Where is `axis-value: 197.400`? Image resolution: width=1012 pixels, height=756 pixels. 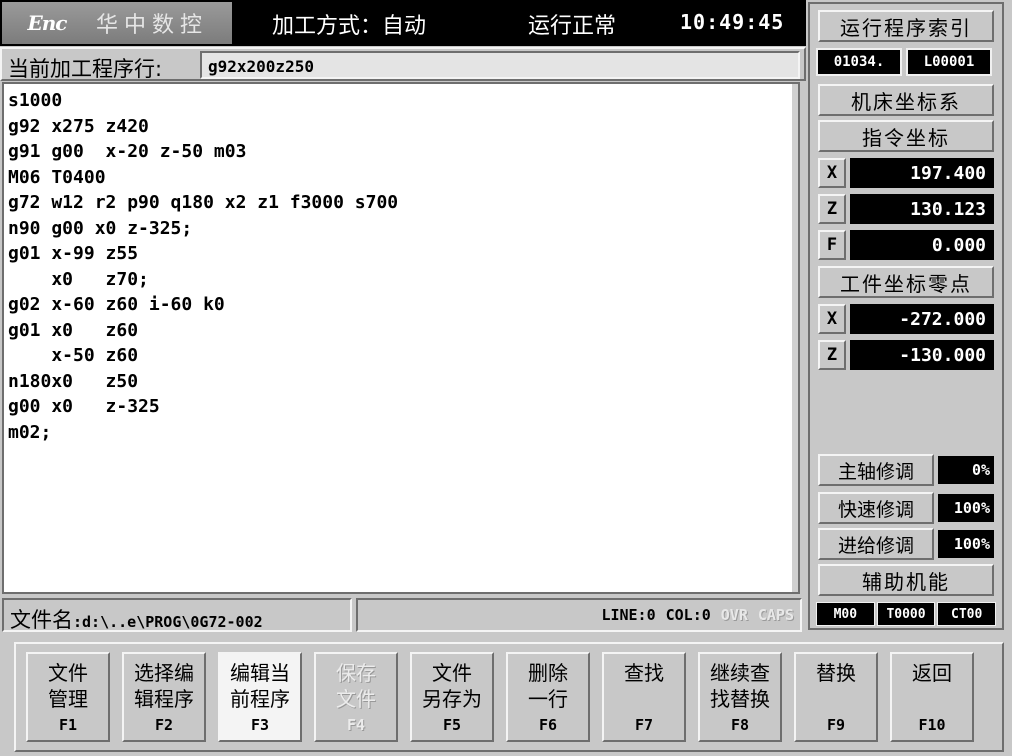 axis-value: 197.400 is located at coordinates (922, 173).